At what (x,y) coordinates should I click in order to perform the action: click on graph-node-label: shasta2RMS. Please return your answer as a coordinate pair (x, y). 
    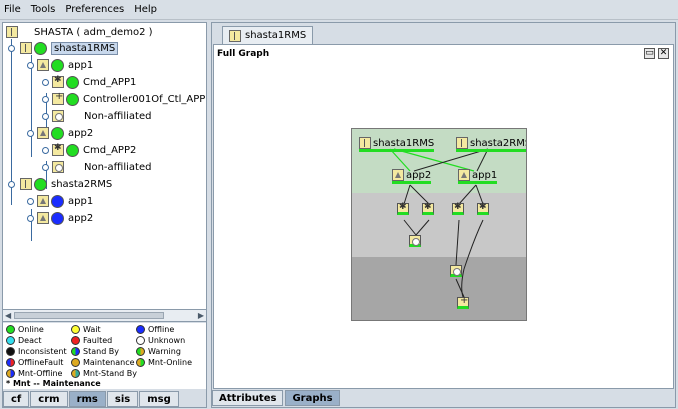
    Looking at the image, I should click on (498, 143).